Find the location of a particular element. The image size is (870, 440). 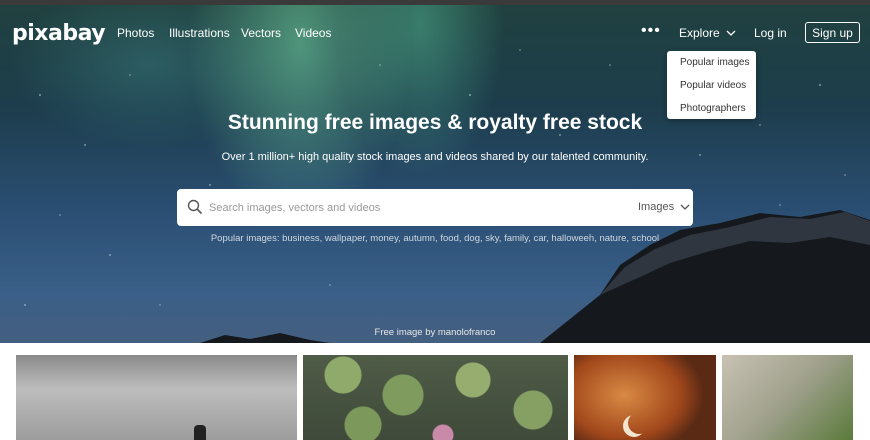

explore-menu-button: Explore is located at coordinates (707, 33).